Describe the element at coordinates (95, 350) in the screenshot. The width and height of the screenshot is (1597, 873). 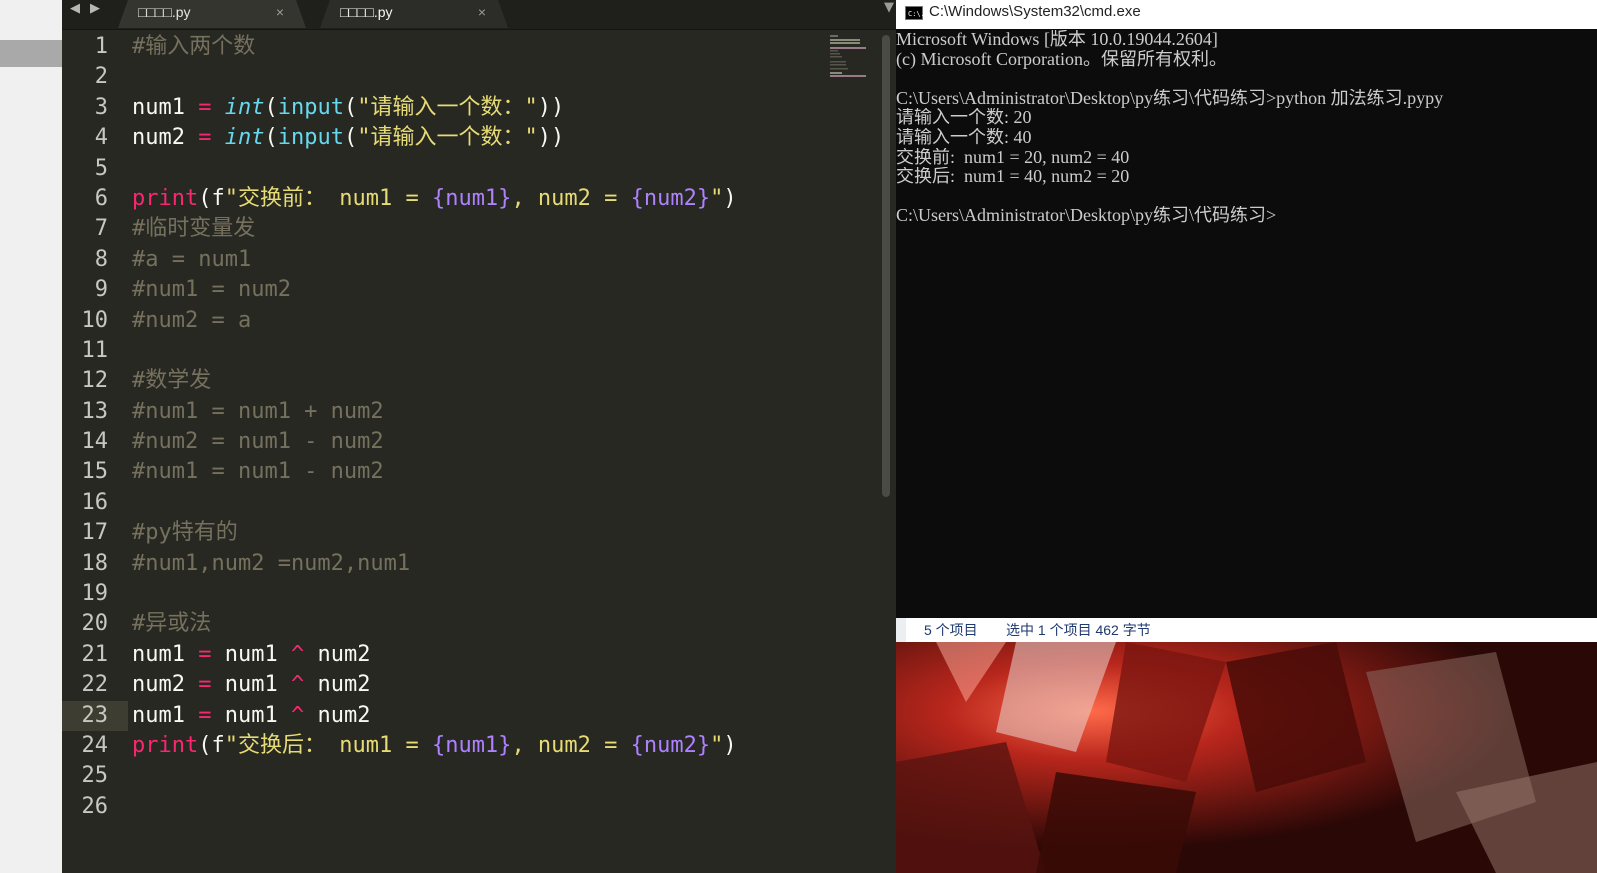
I see `line-number: 11` at that location.